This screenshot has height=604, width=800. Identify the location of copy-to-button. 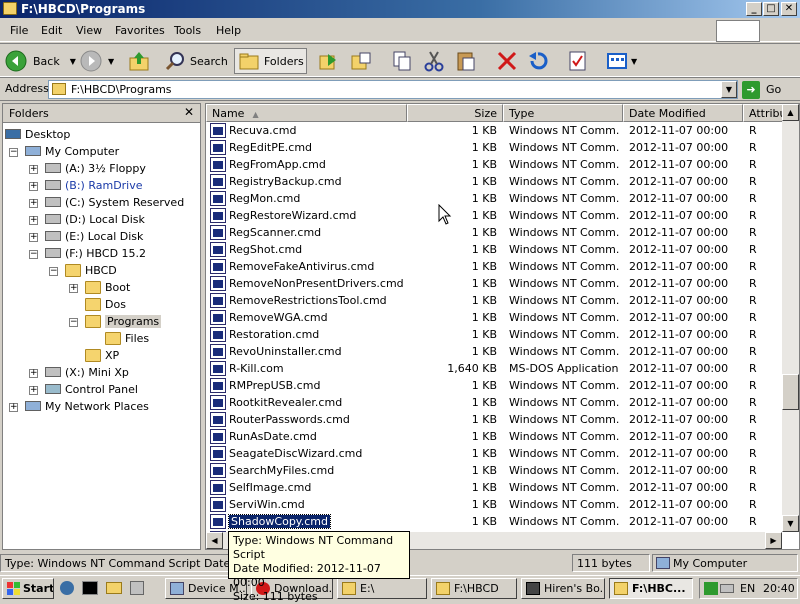
(361, 61).